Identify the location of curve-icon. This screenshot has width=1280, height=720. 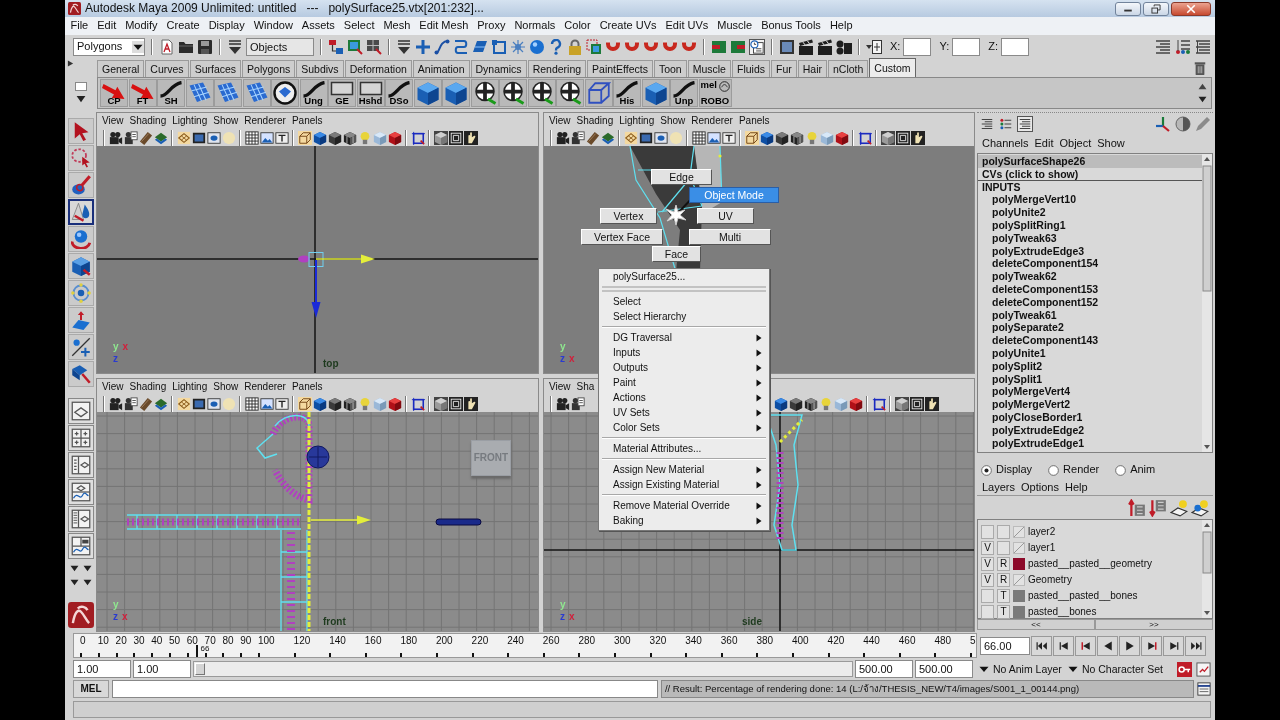
(442, 46).